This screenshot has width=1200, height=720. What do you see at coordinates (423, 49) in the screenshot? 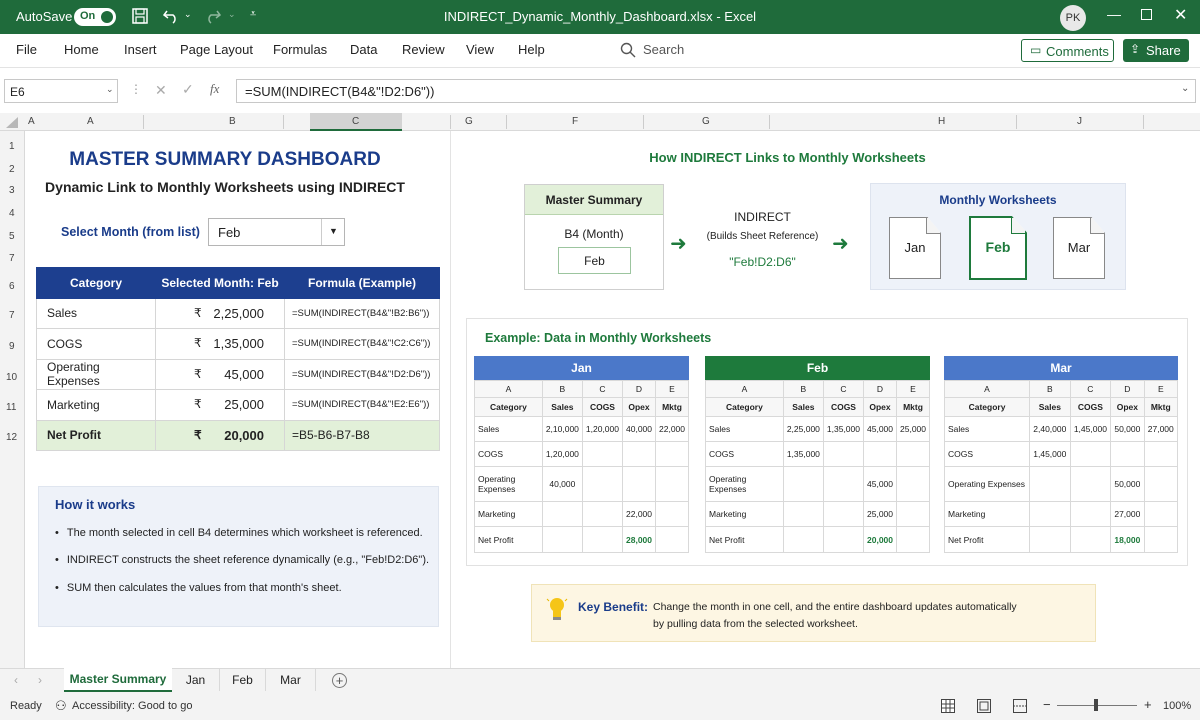
I see `menu-review: Review` at bounding box center [423, 49].